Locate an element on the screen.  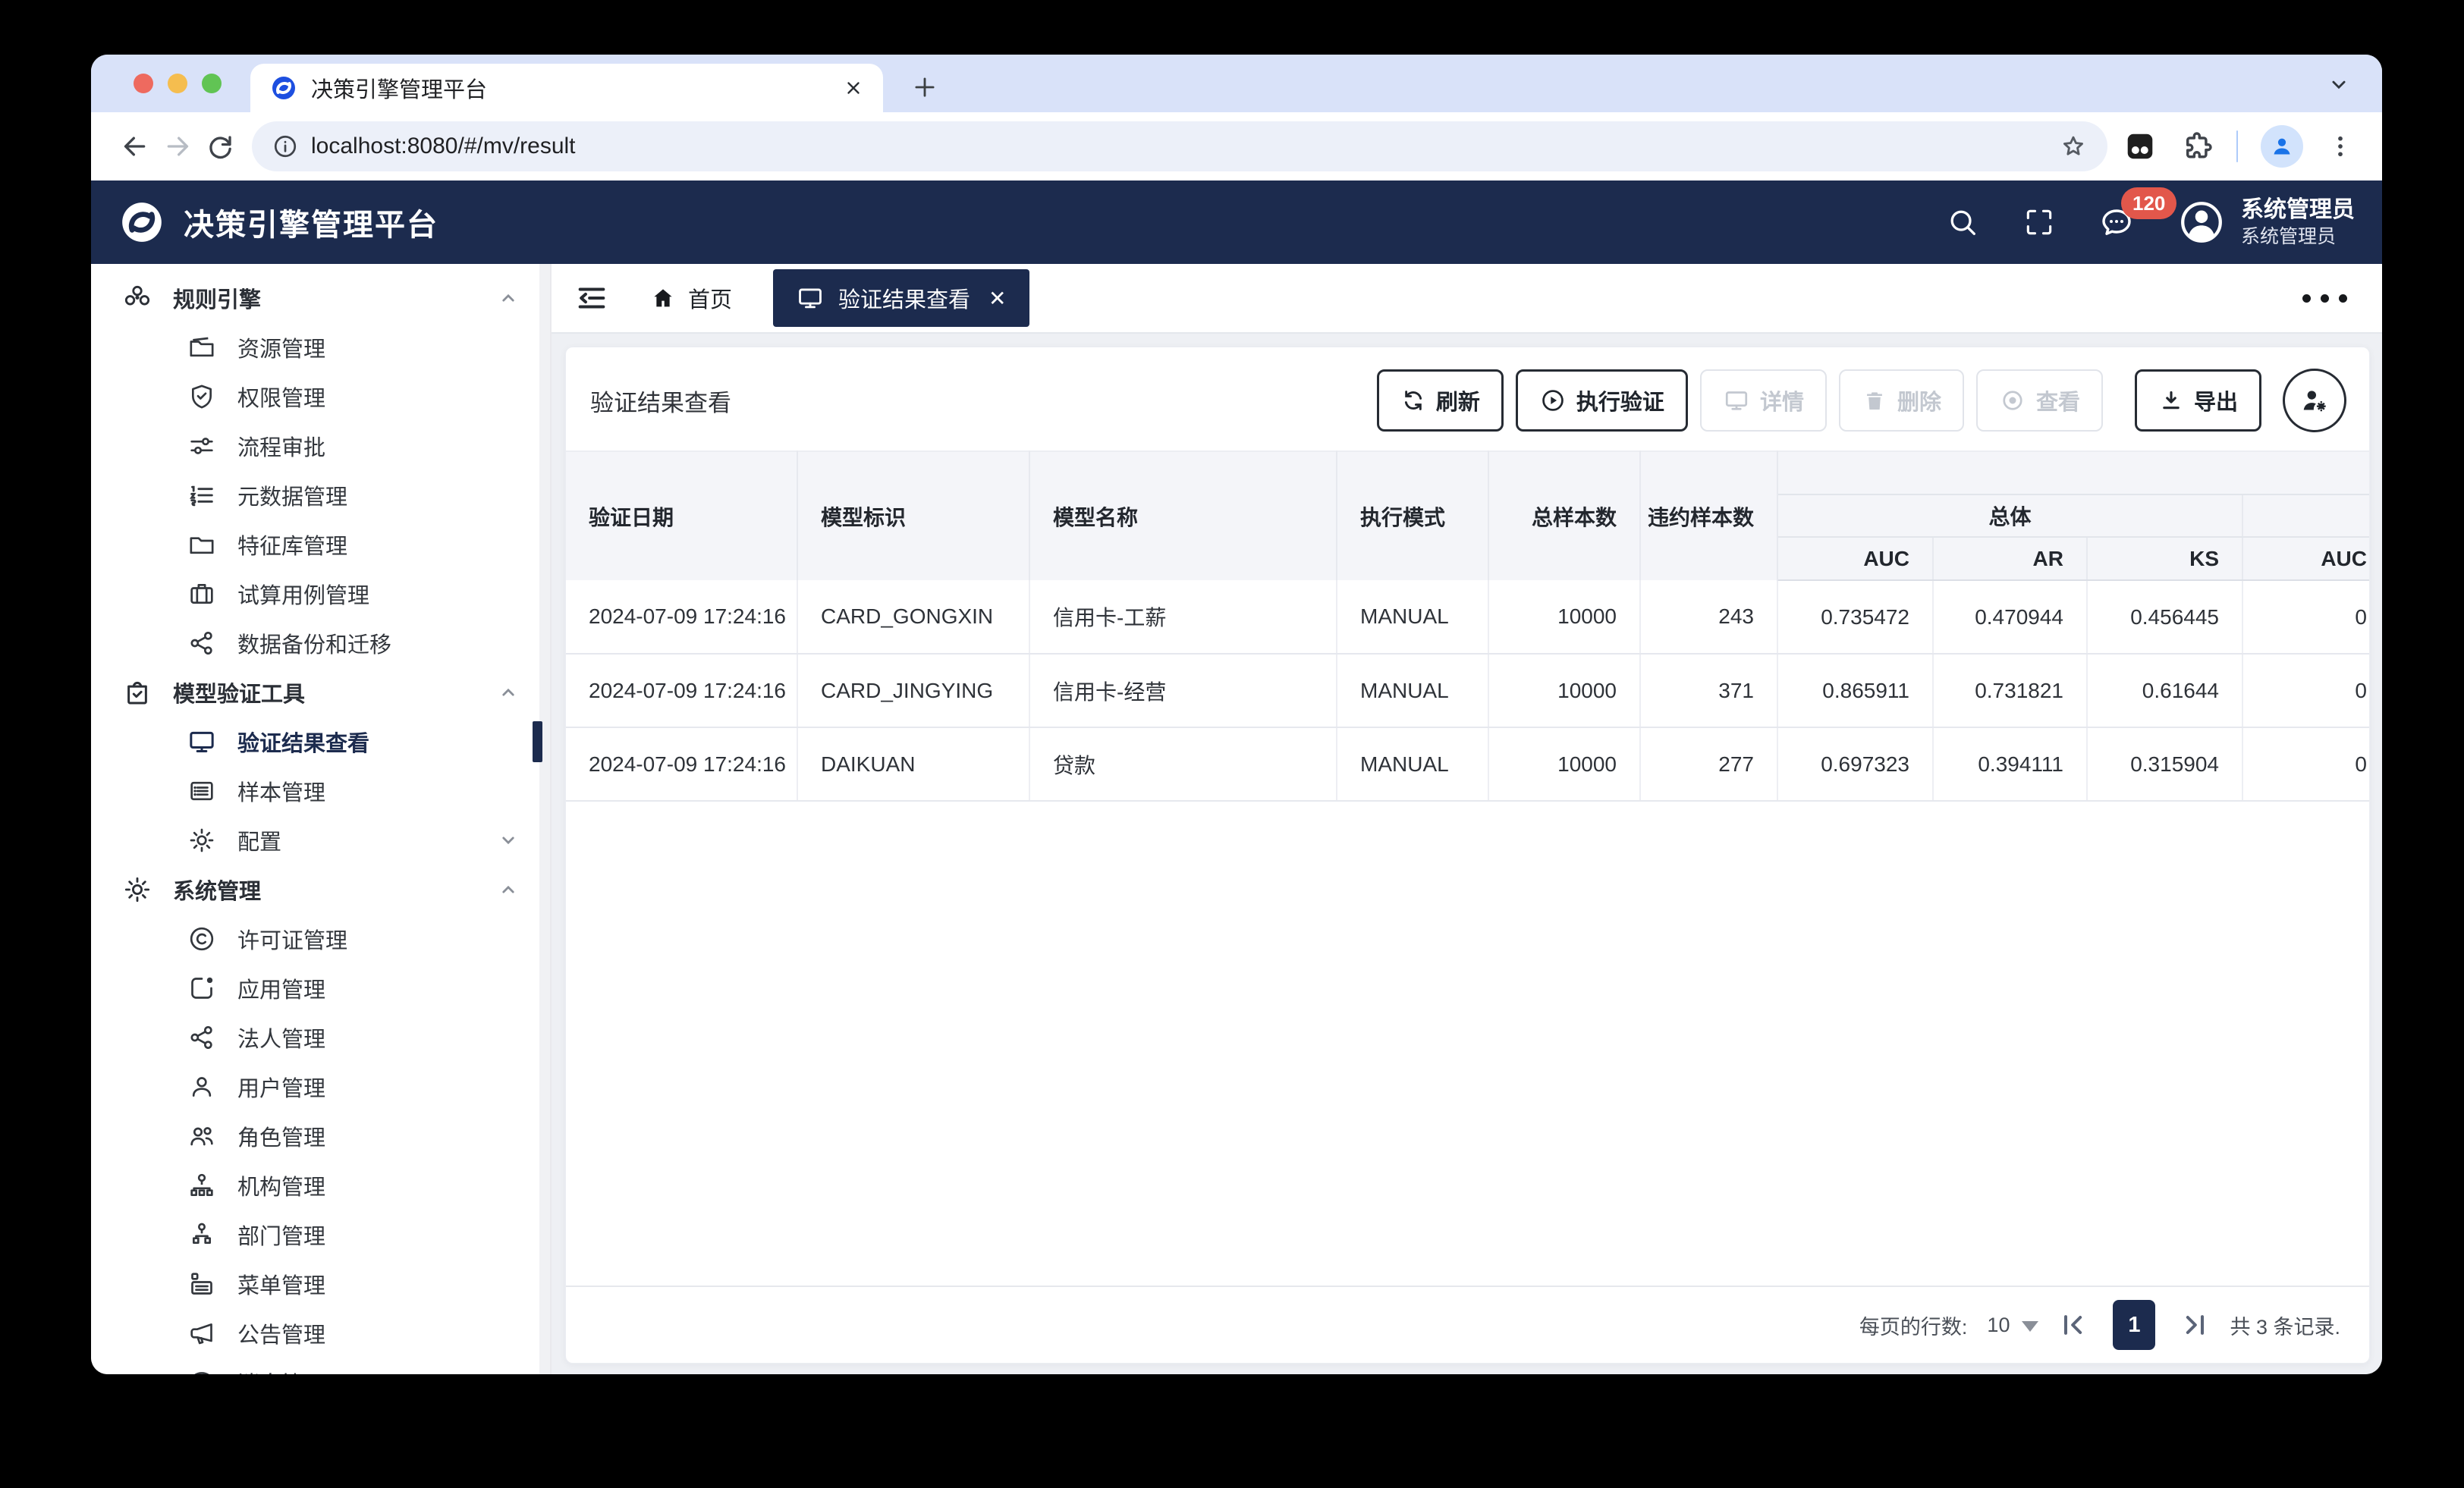
forward-icon is located at coordinates (177, 146).